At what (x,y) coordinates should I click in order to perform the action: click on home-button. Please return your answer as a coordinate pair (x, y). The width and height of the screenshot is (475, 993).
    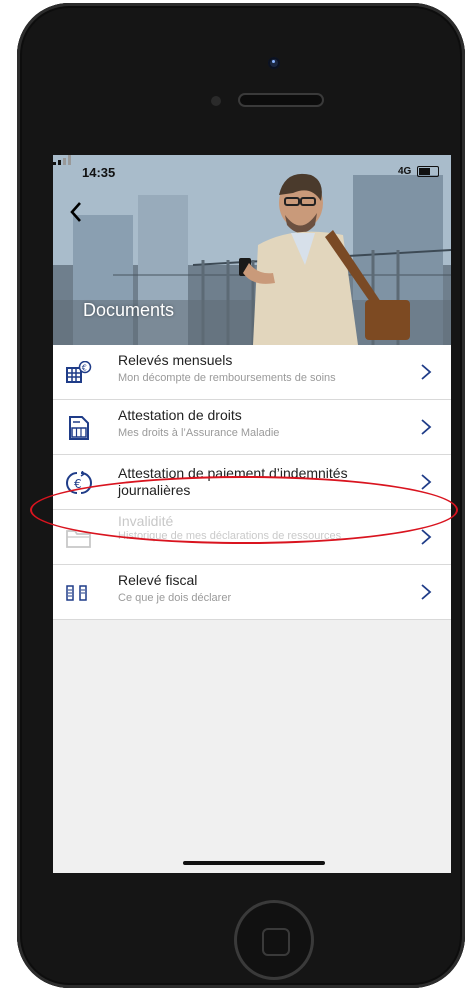
    Looking at the image, I should click on (274, 940).